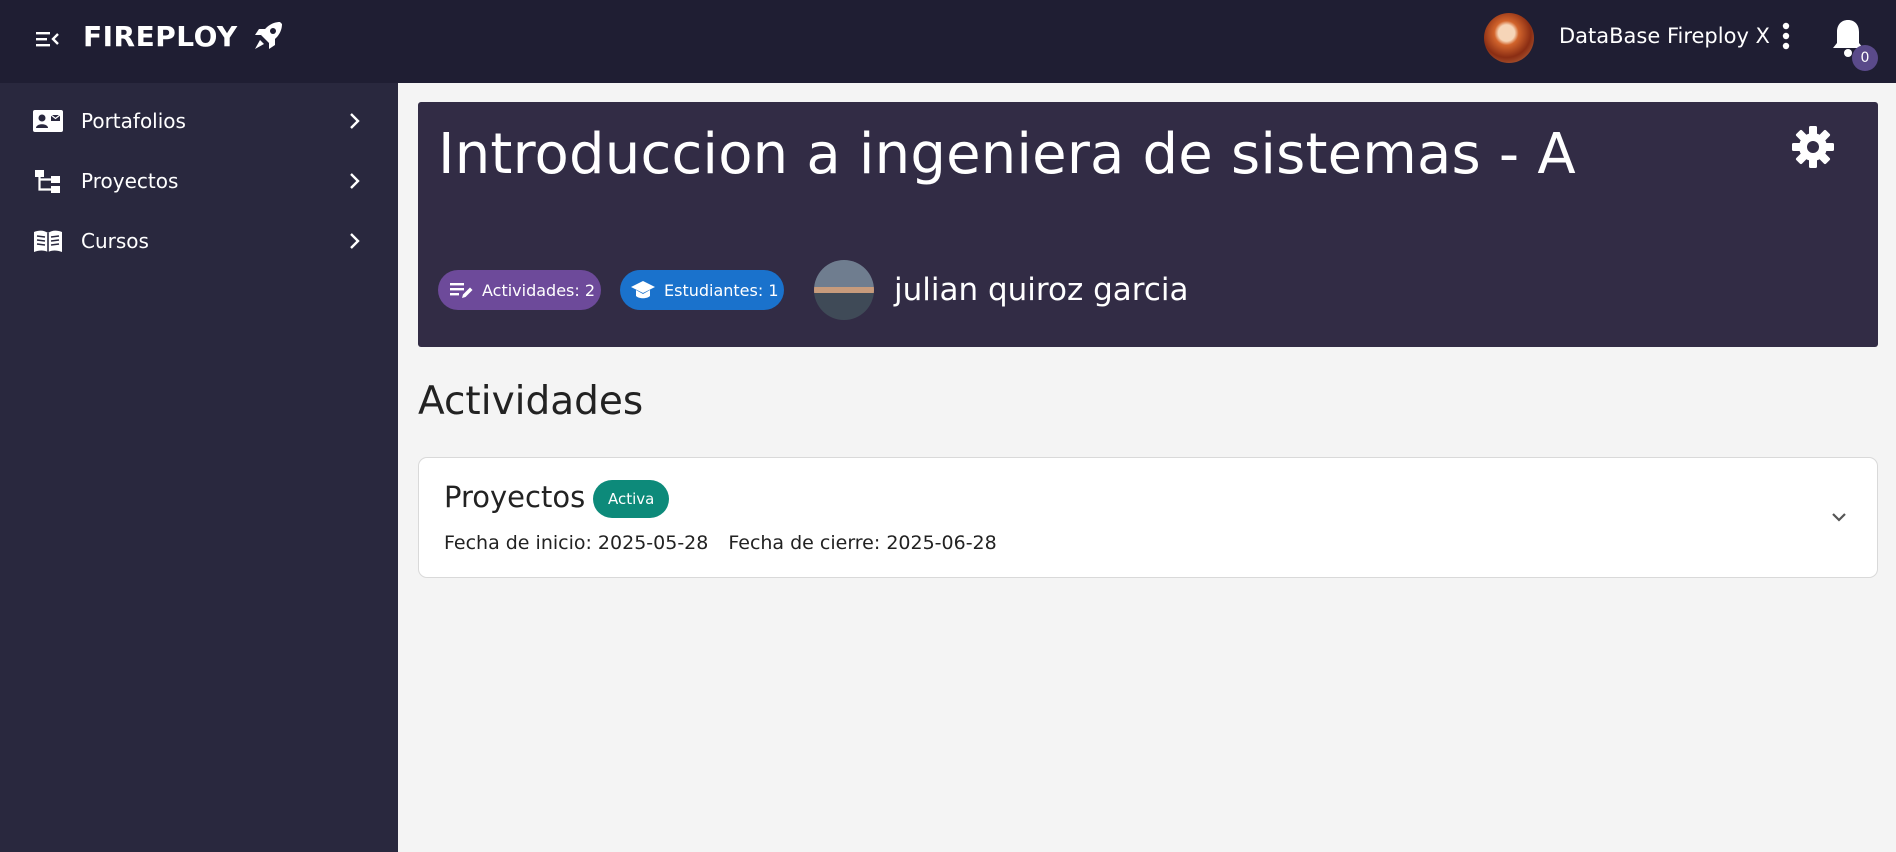 Image resolution: width=1896 pixels, height=852 pixels. I want to click on more-options-icon, so click(1786, 36).